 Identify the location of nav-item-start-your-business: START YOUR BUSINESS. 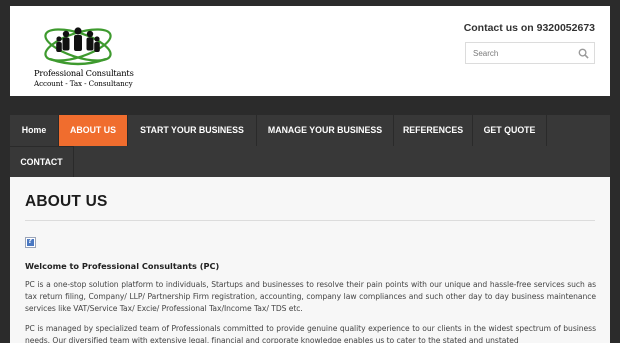
(192, 130).